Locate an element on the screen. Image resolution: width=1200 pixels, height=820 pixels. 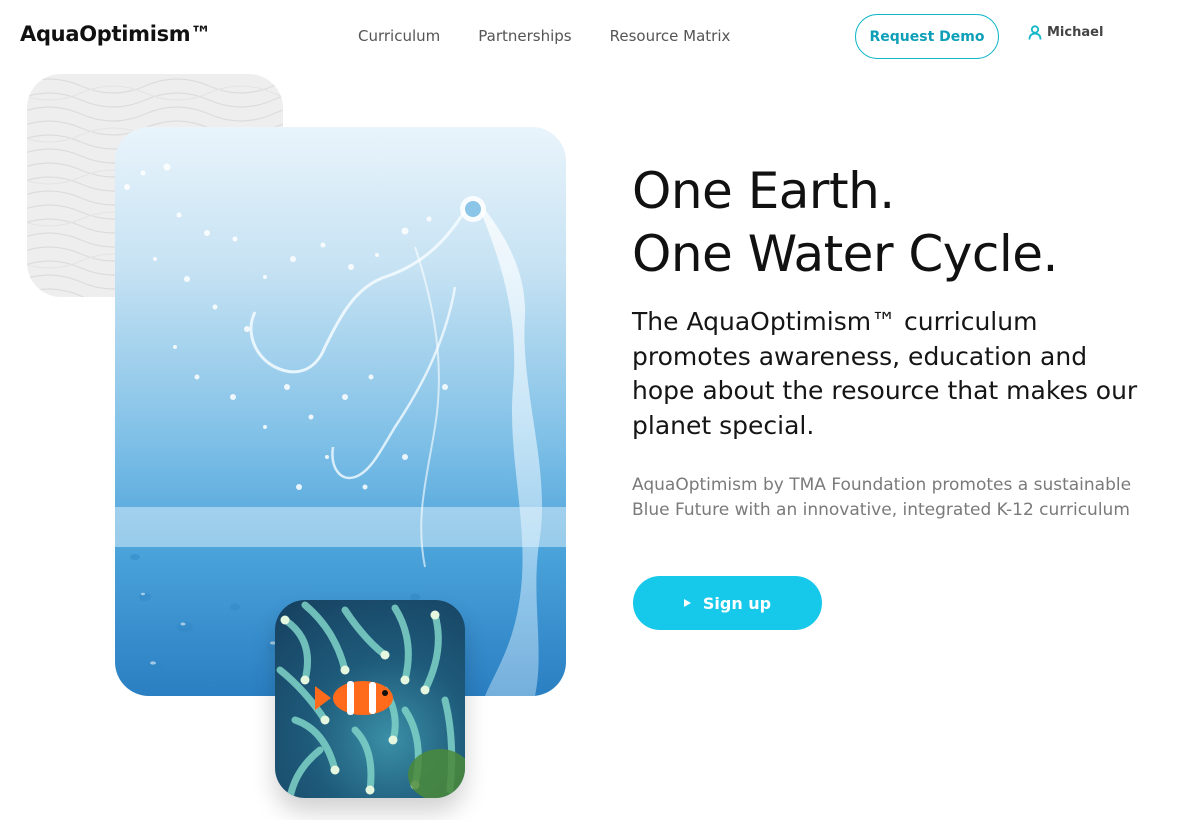
headline-line-2: One Water Cycle. is located at coordinates (845, 254).